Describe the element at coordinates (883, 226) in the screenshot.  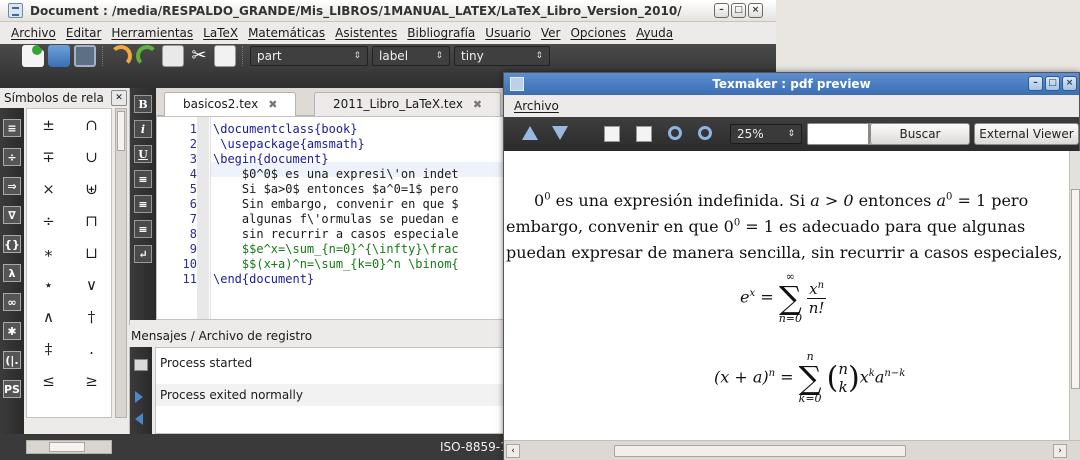
I see `pdf-text: = 1 es adecuado para que algunas` at that location.